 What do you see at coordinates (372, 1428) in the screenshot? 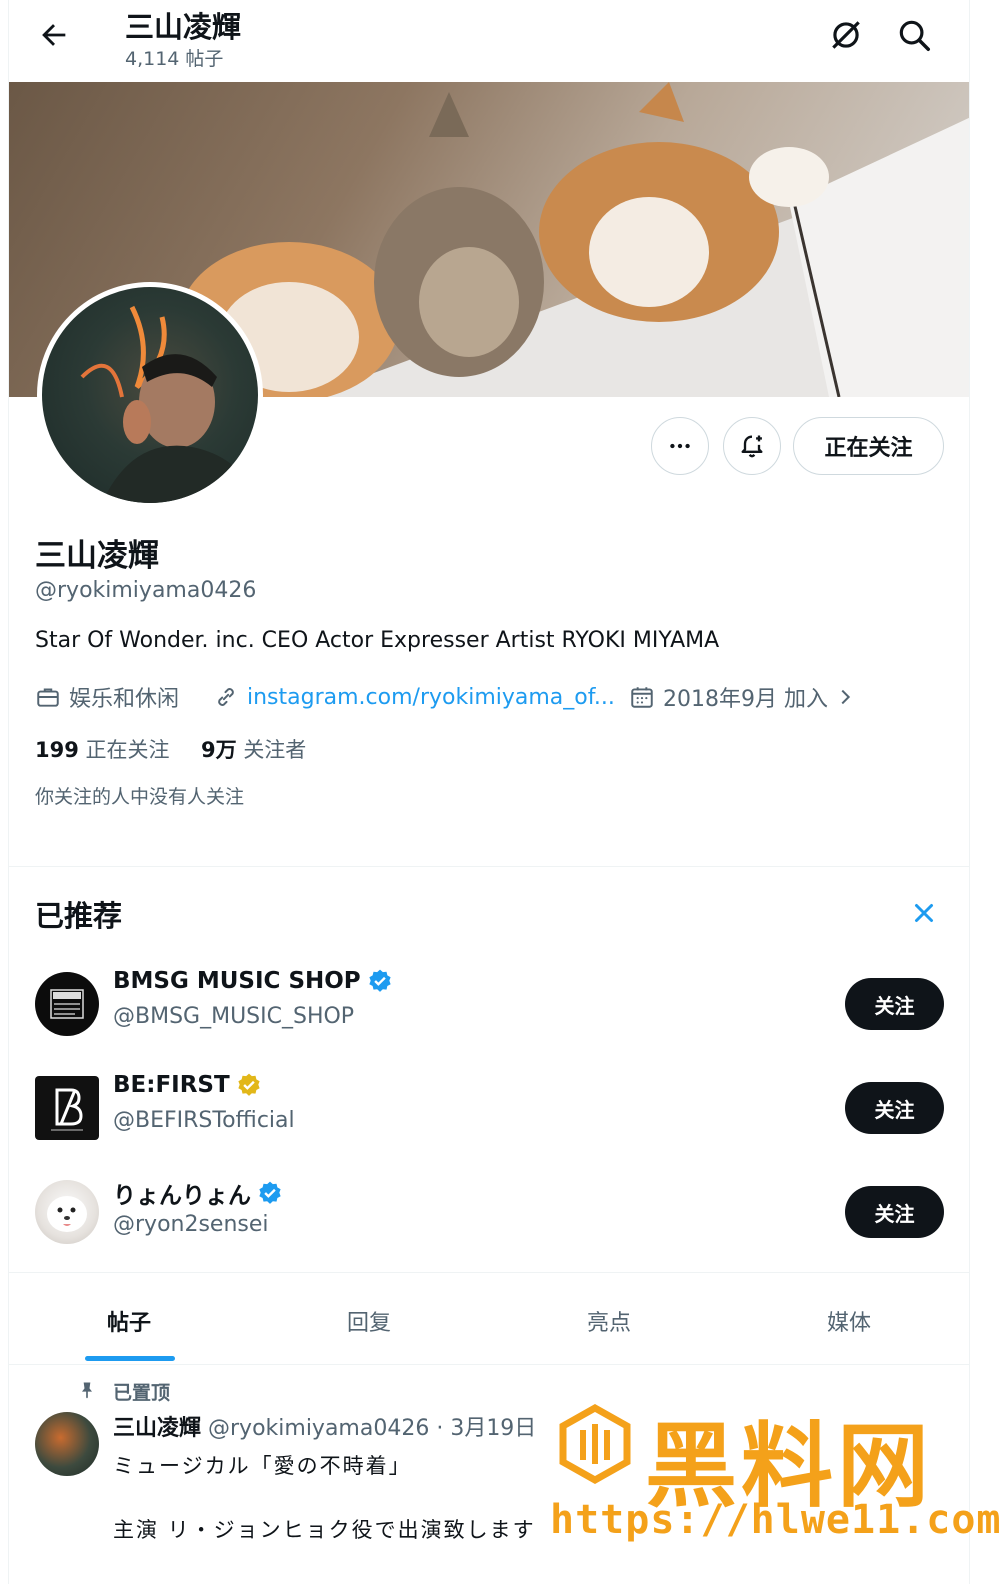
I see `post-handle-date: @ryokimiyama0426 · 3月19日` at bounding box center [372, 1428].